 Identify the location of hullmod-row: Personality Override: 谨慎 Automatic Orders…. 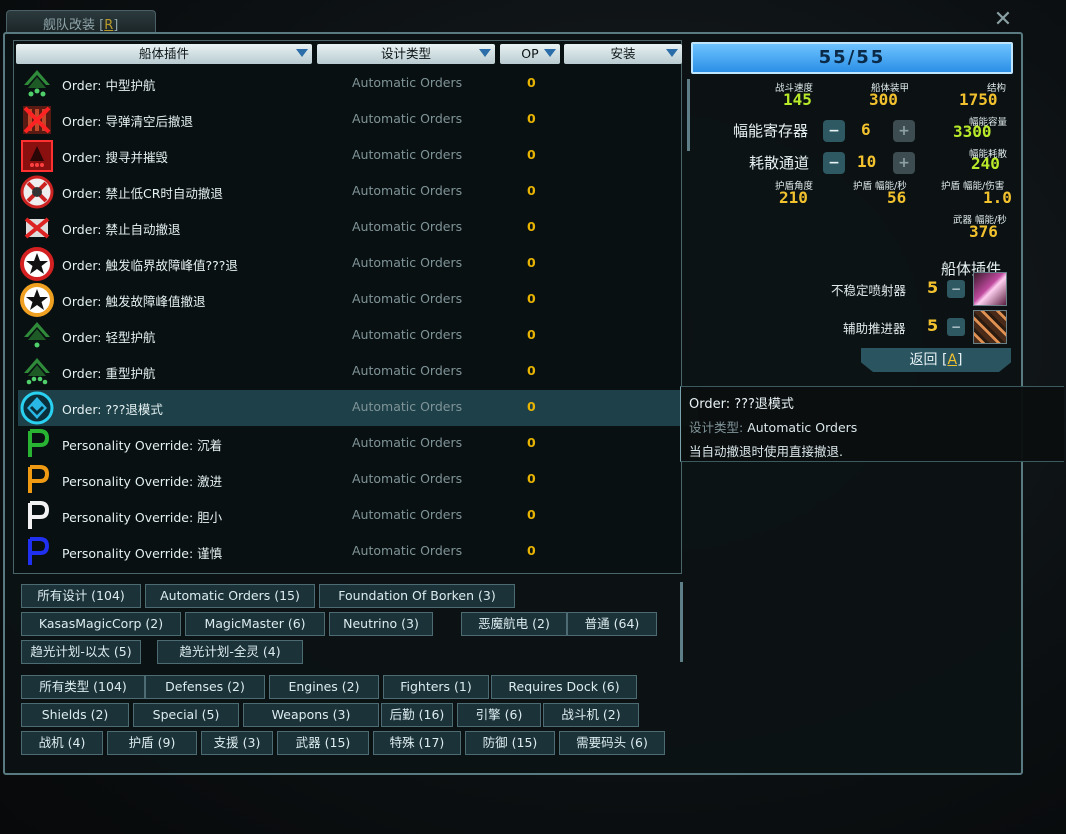
(349, 552).